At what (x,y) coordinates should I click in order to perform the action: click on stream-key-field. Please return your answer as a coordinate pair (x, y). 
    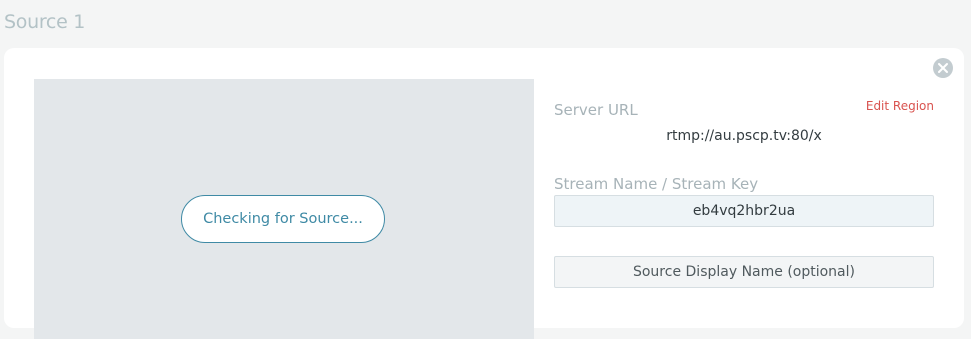
    Looking at the image, I should click on (744, 211).